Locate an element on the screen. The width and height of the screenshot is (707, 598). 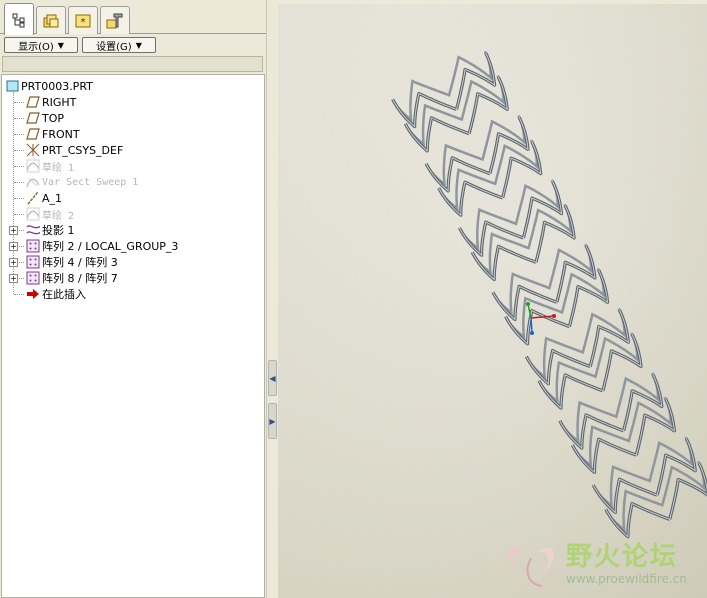
tree-item: 投影 1 is located at coordinates (50, 230).